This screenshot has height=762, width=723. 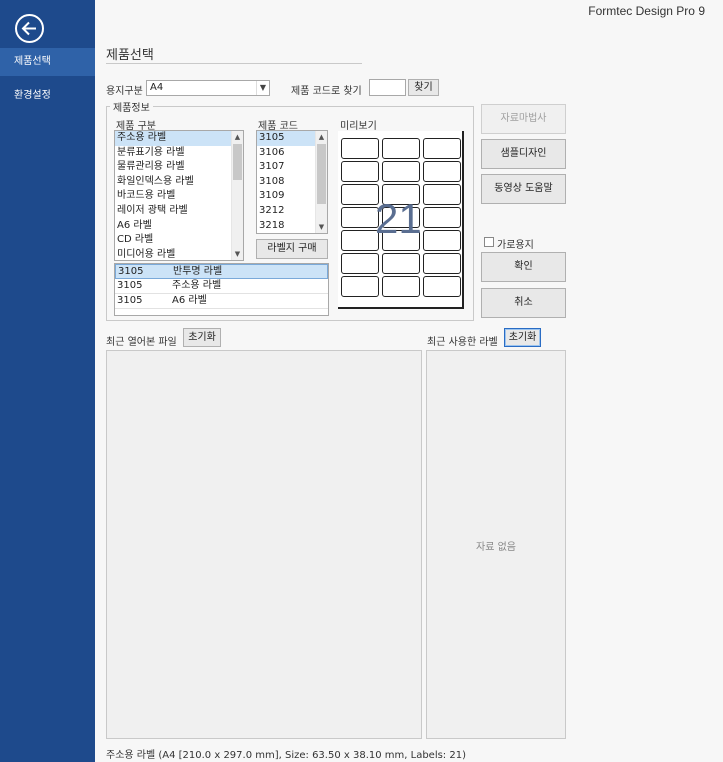 I want to click on title-divider, so click(x=234, y=63).